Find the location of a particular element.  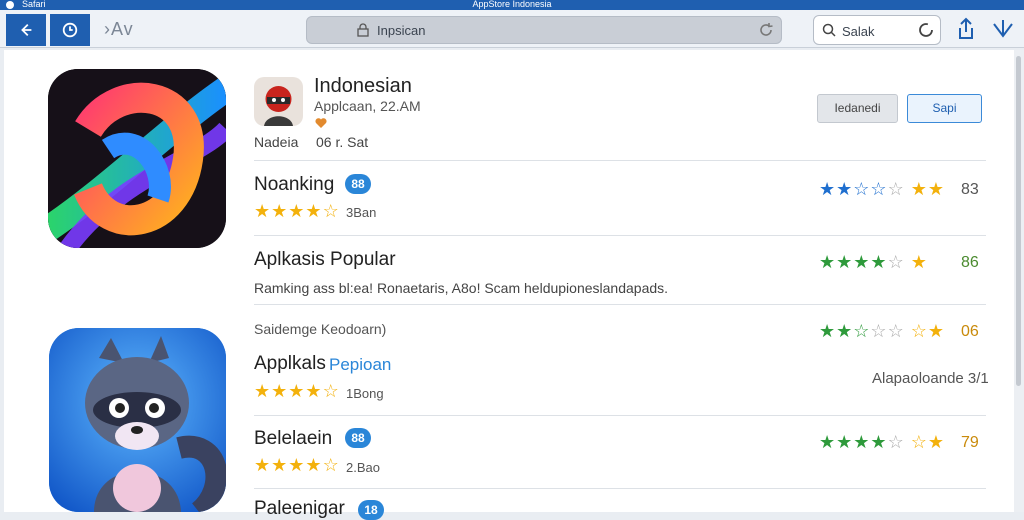

reload-icon is located at coordinates (766, 30).